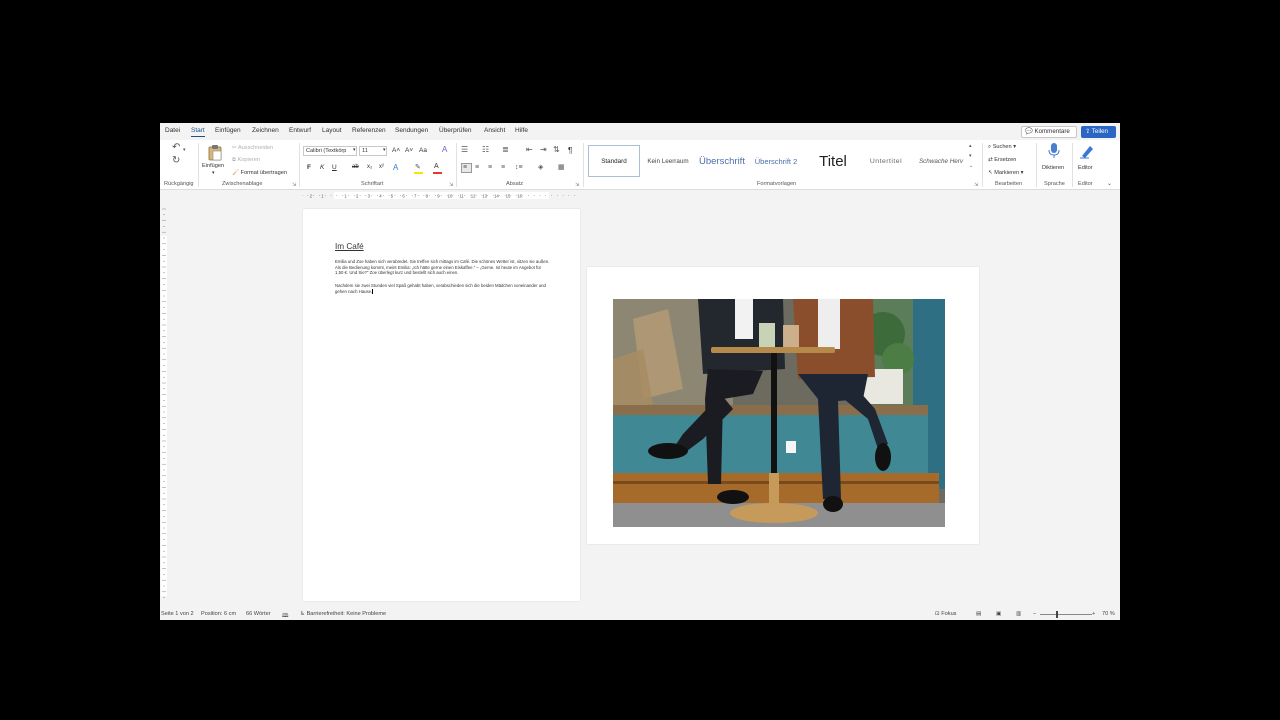 Image resolution: width=1280 pixels, height=720 pixels. Describe the element at coordinates (970, 156) in the screenshot. I see `styles-scroll-down-icon: ▾` at that location.